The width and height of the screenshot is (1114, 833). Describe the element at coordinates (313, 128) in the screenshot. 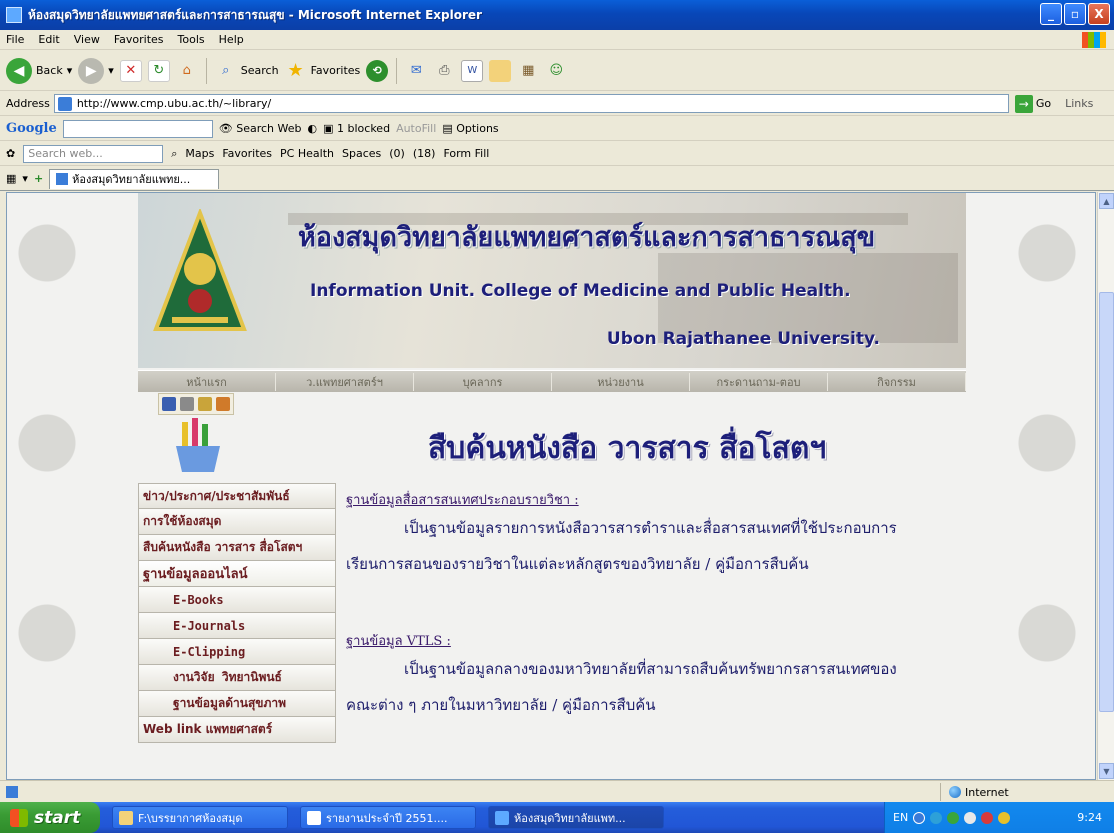

I see `pagerank-icon: ◐` at that location.